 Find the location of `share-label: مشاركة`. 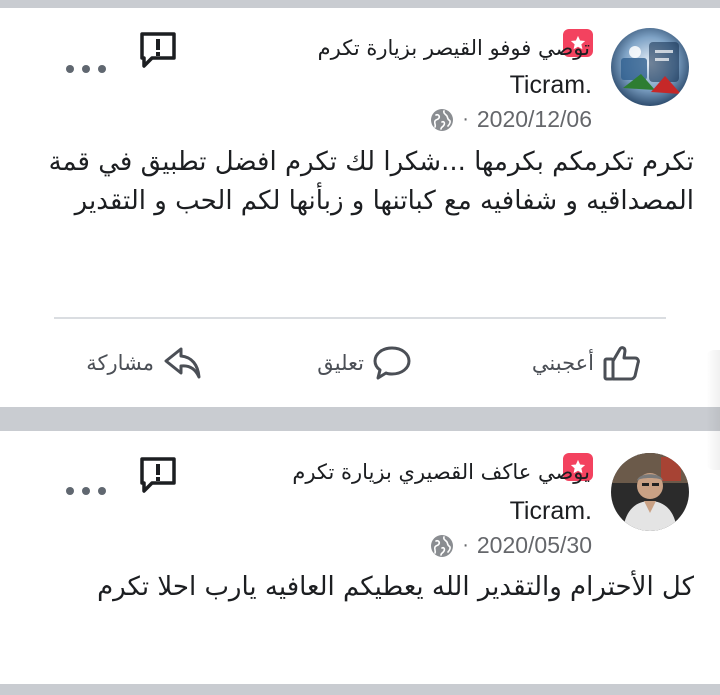

share-label: مشاركة is located at coordinates (120, 363).